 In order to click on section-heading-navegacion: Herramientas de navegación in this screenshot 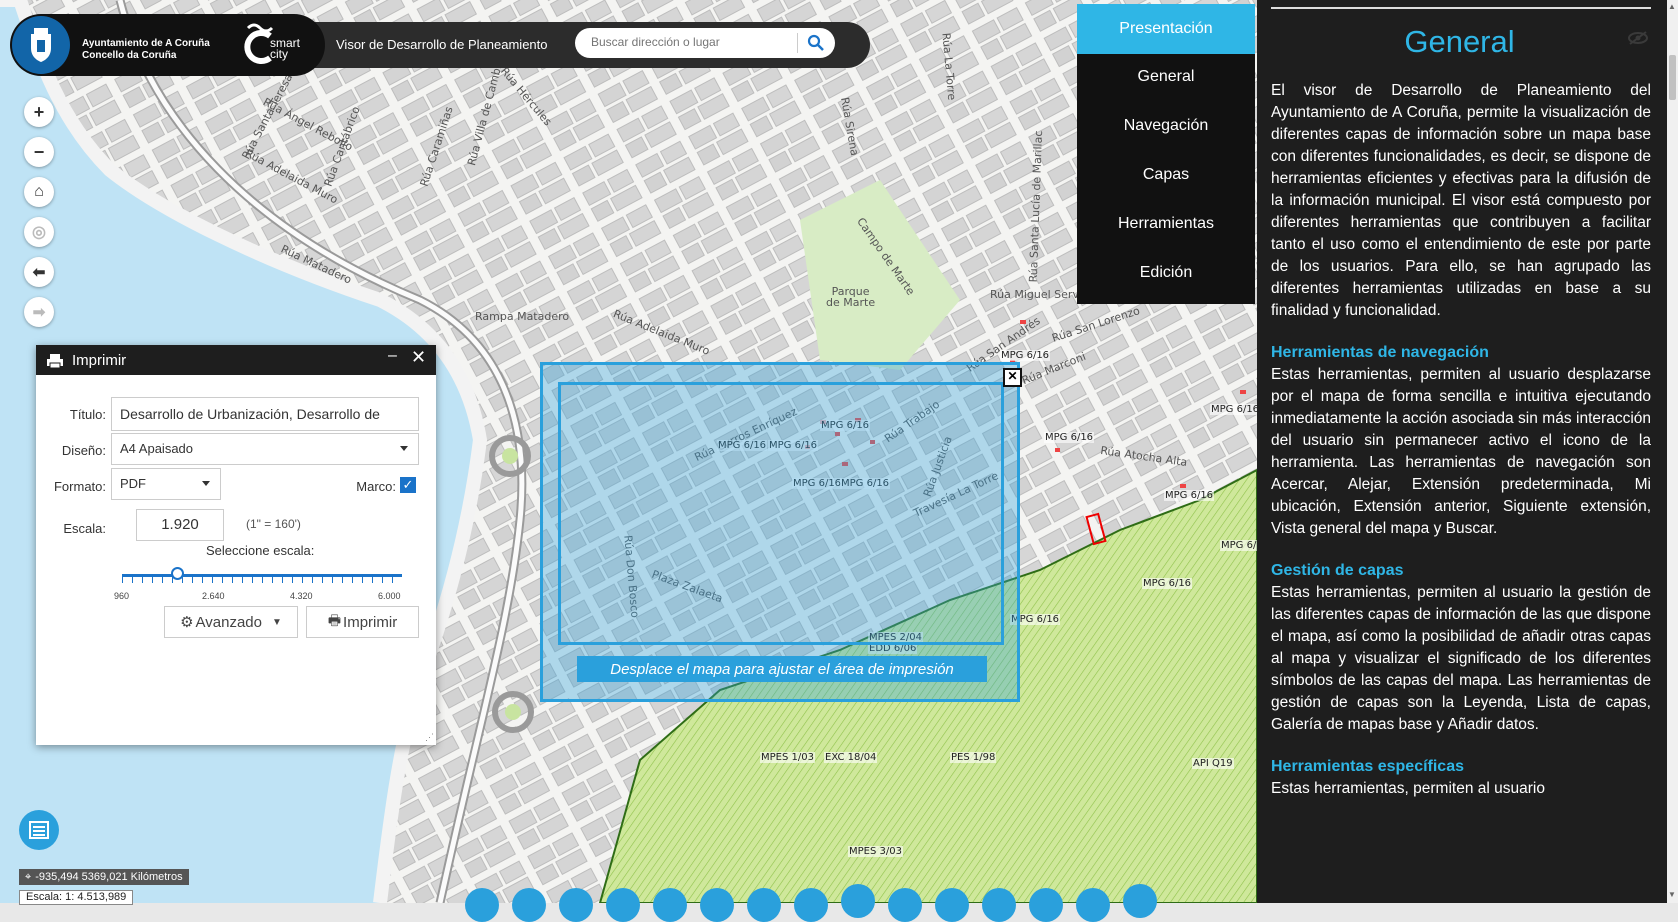, I will do `click(1380, 352)`.